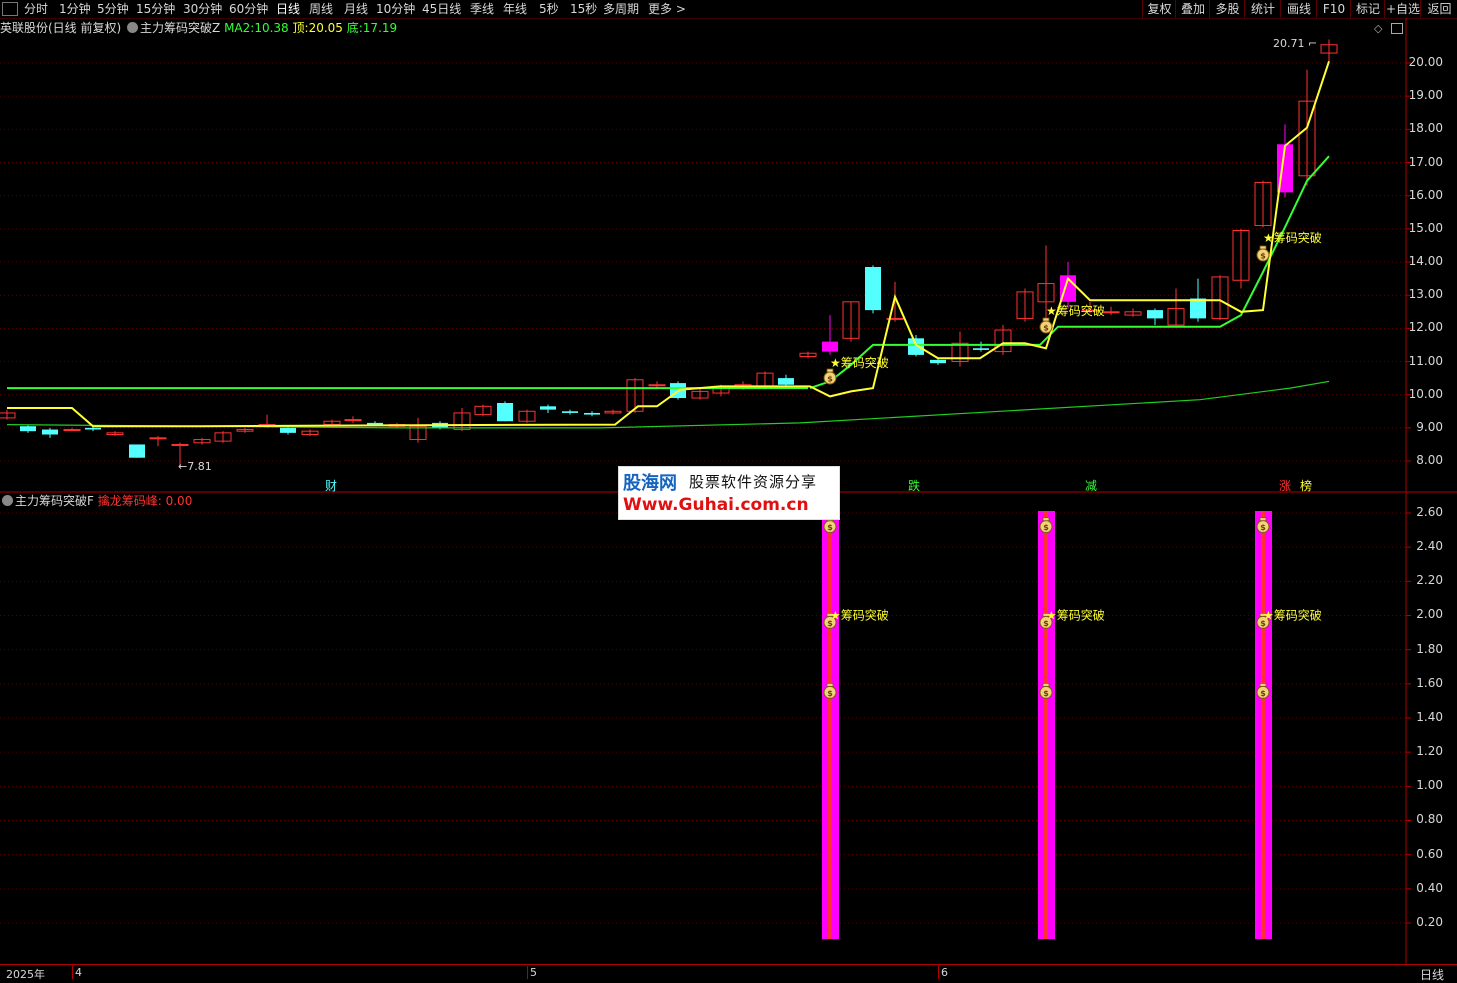 This screenshot has height=983, width=1457. Describe the element at coordinates (25, 974) in the screenshot. I see `date-label-year: 2025年` at that location.